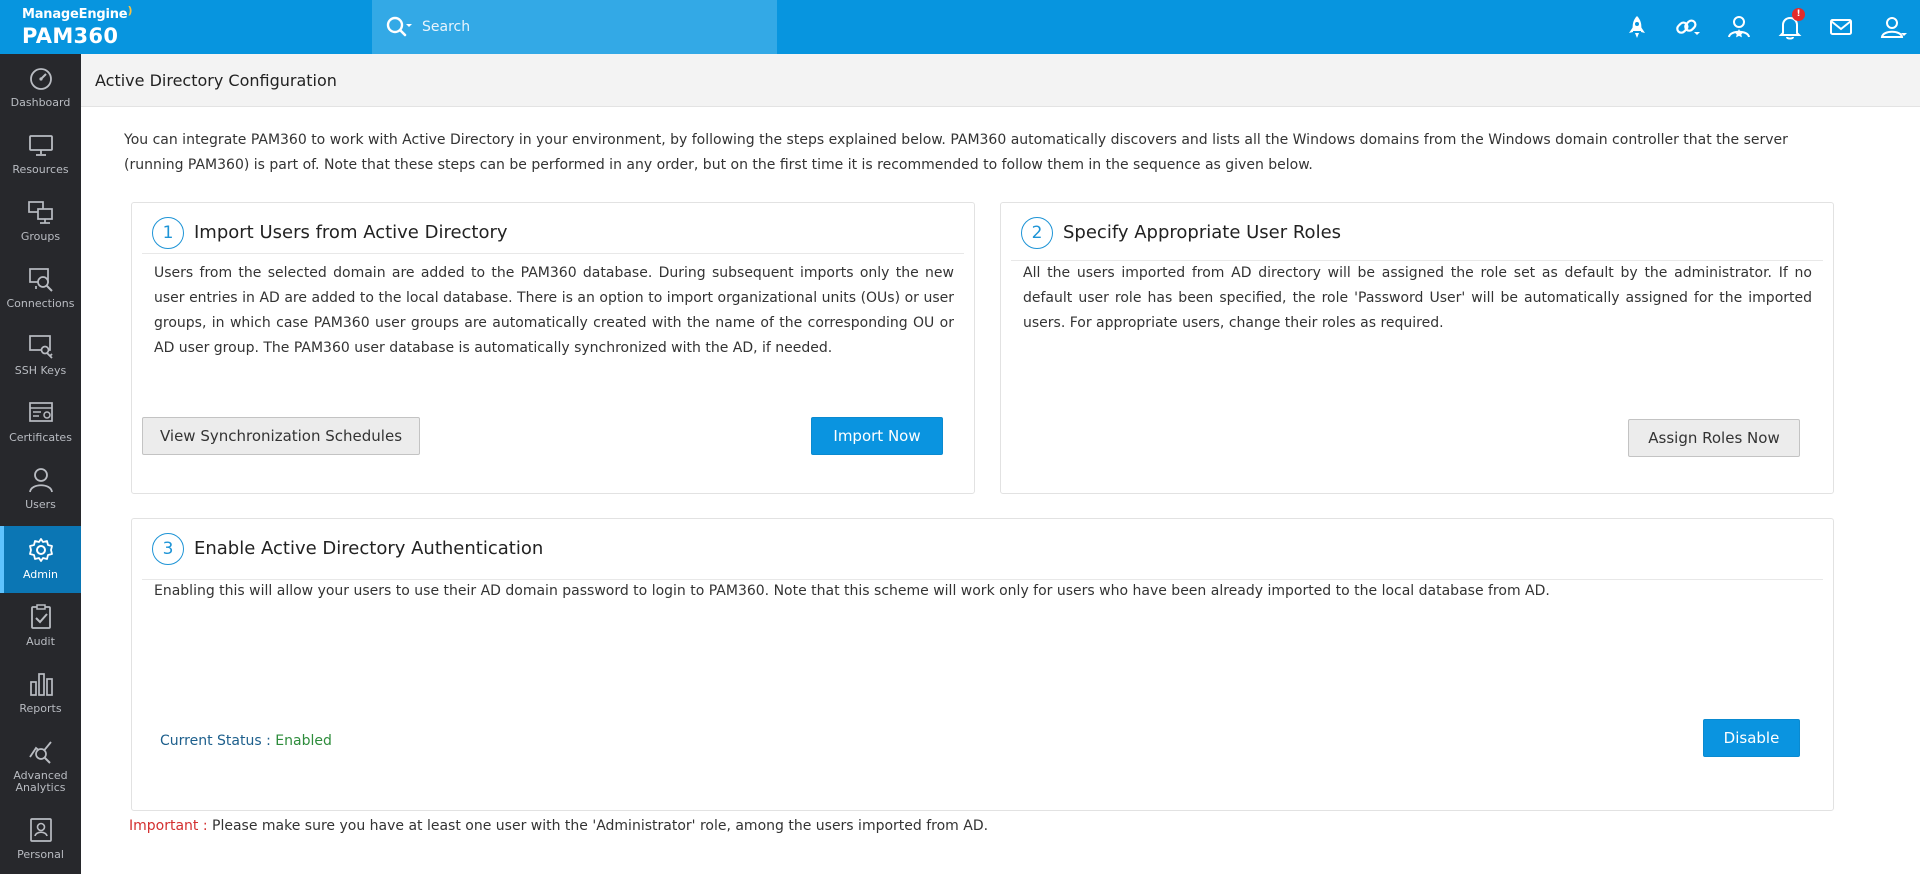 The image size is (1920, 874). Describe the element at coordinates (1687, 27) in the screenshot. I see `link-icon` at that location.